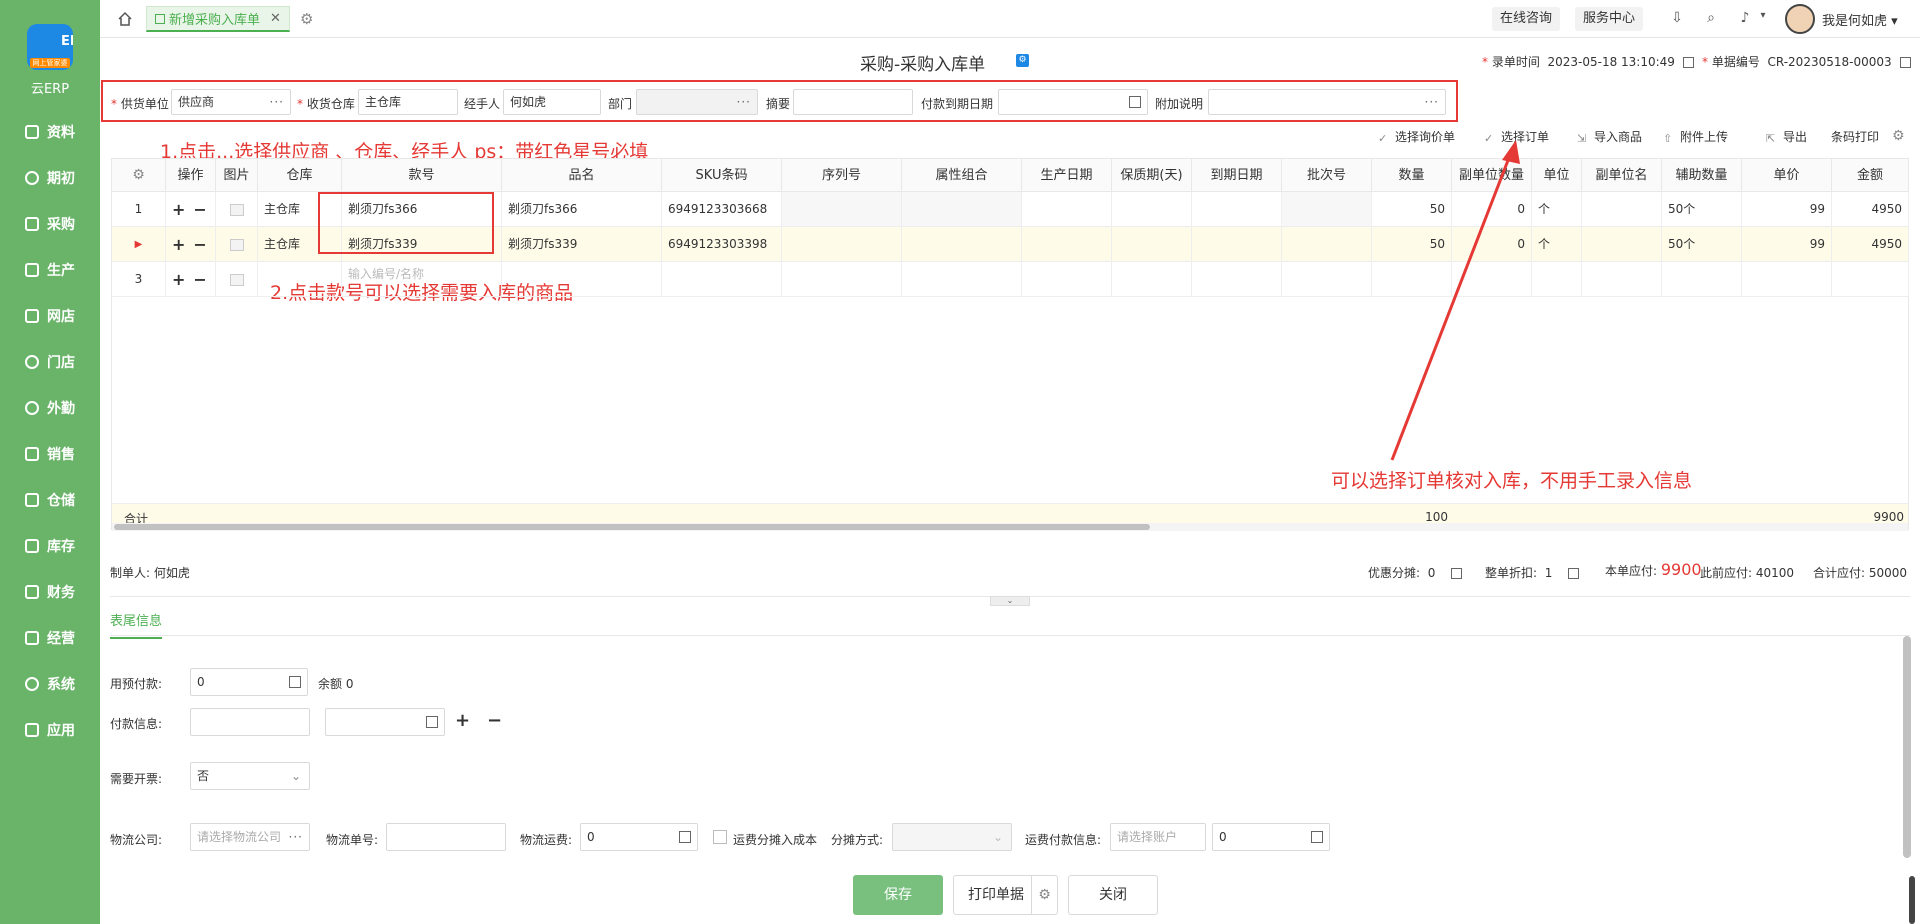  I want to click on sidebar-item-inventory: 库存, so click(50, 546).